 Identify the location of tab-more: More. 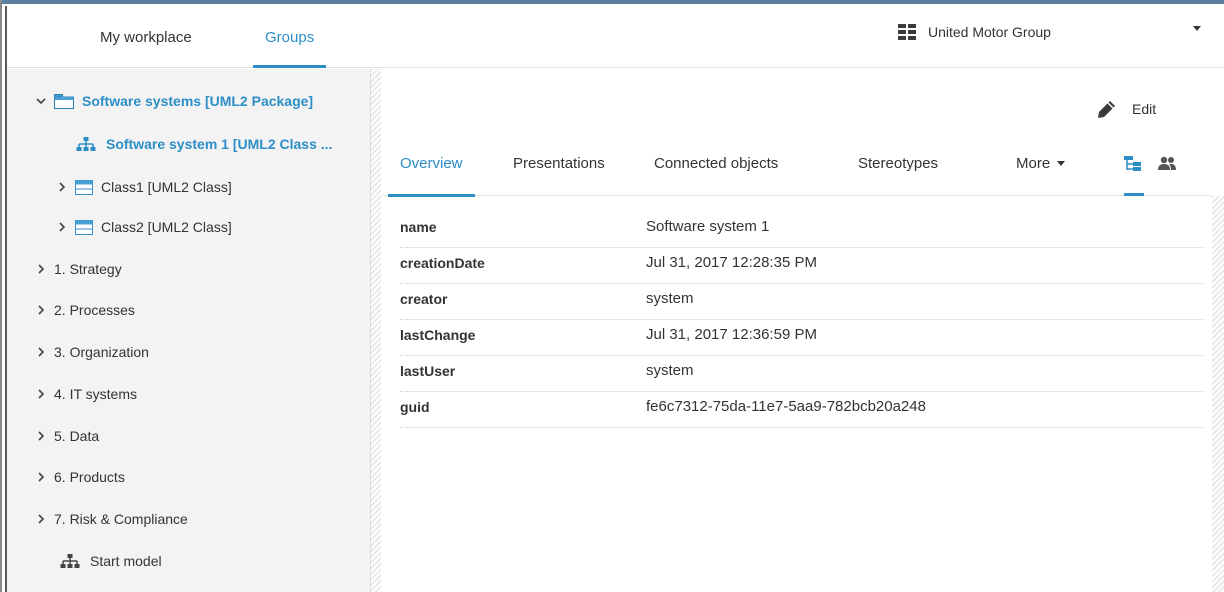
(1041, 172).